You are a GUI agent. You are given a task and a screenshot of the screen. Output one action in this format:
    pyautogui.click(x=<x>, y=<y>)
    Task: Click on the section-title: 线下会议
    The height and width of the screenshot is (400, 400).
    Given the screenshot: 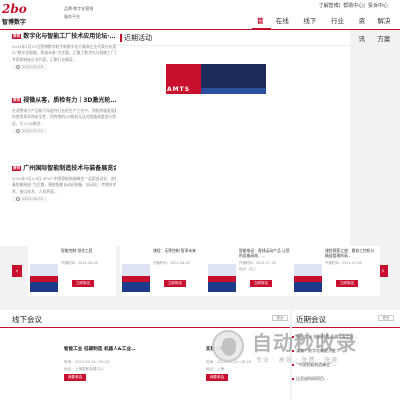 What is the action you would take?
    pyautogui.click(x=27, y=319)
    